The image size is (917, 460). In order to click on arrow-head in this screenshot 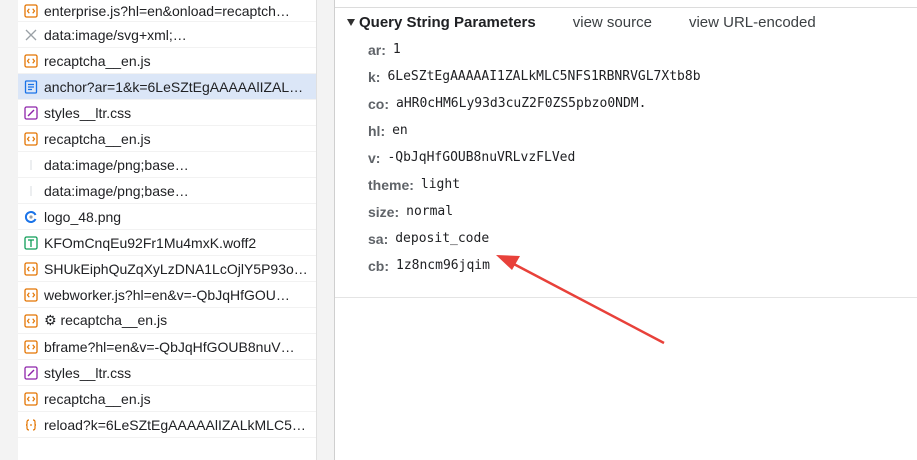, I will do `click(508, 262)`.